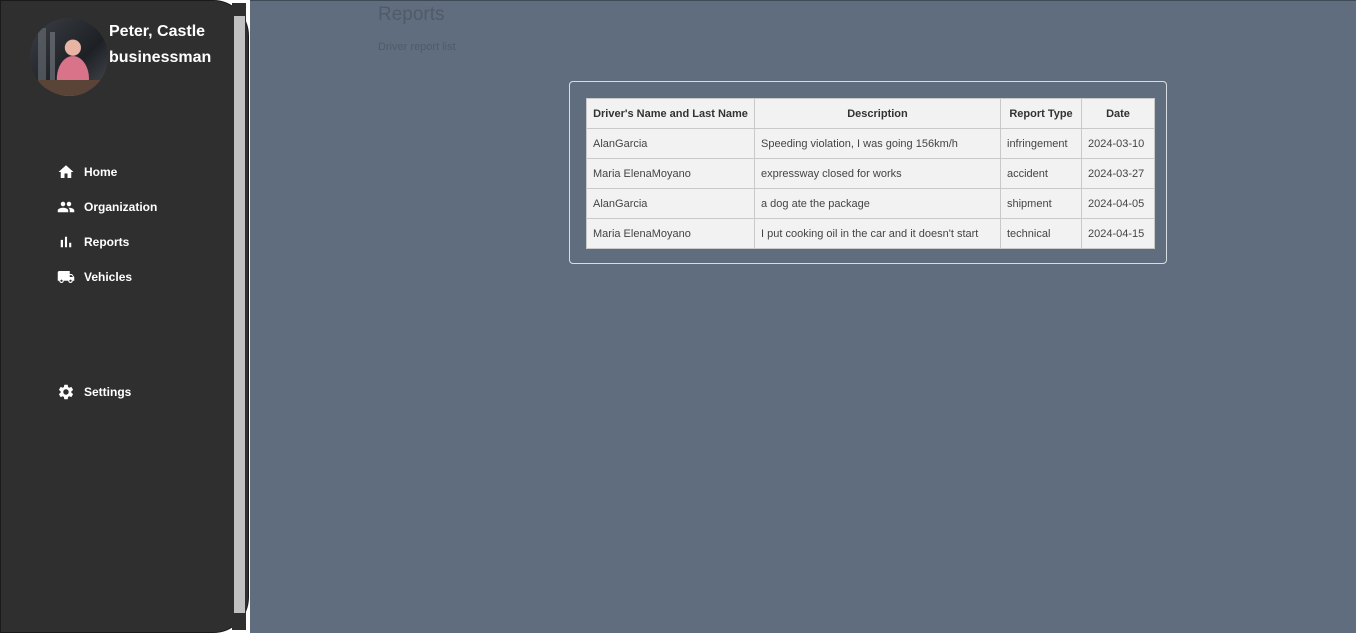  Describe the element at coordinates (66, 171) in the screenshot. I see `home-icon` at that location.